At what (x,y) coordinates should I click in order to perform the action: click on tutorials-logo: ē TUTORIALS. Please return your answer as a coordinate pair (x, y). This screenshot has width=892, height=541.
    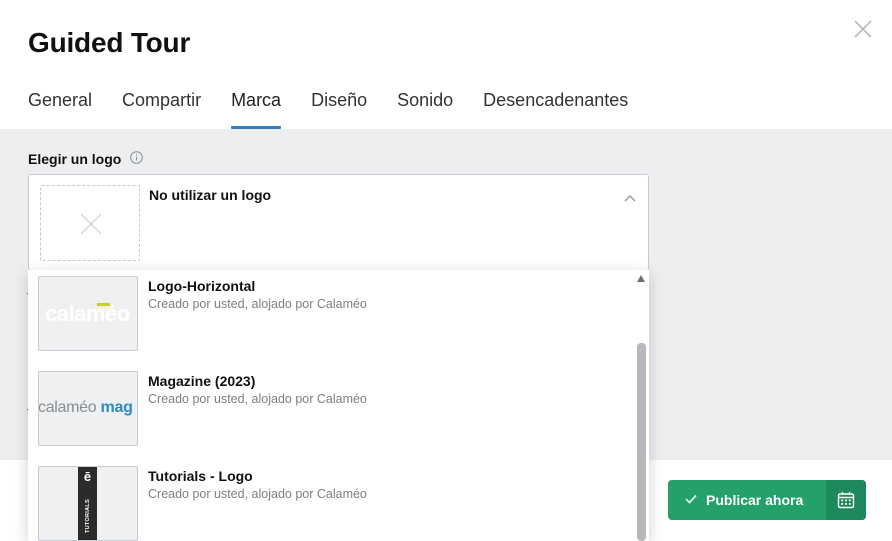
    Looking at the image, I should click on (87, 503).